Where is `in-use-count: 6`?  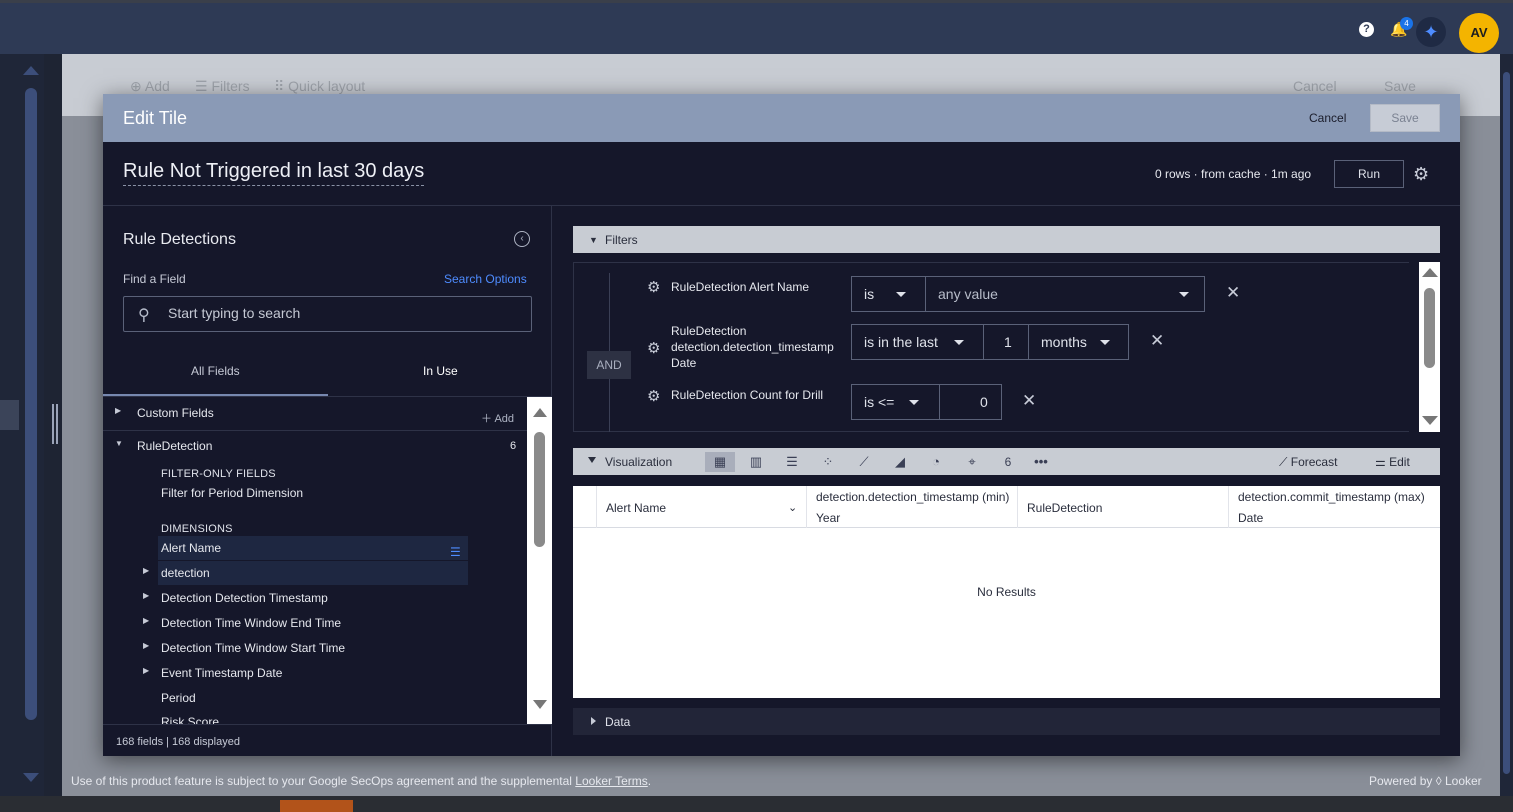
in-use-count: 6 is located at coordinates (513, 446).